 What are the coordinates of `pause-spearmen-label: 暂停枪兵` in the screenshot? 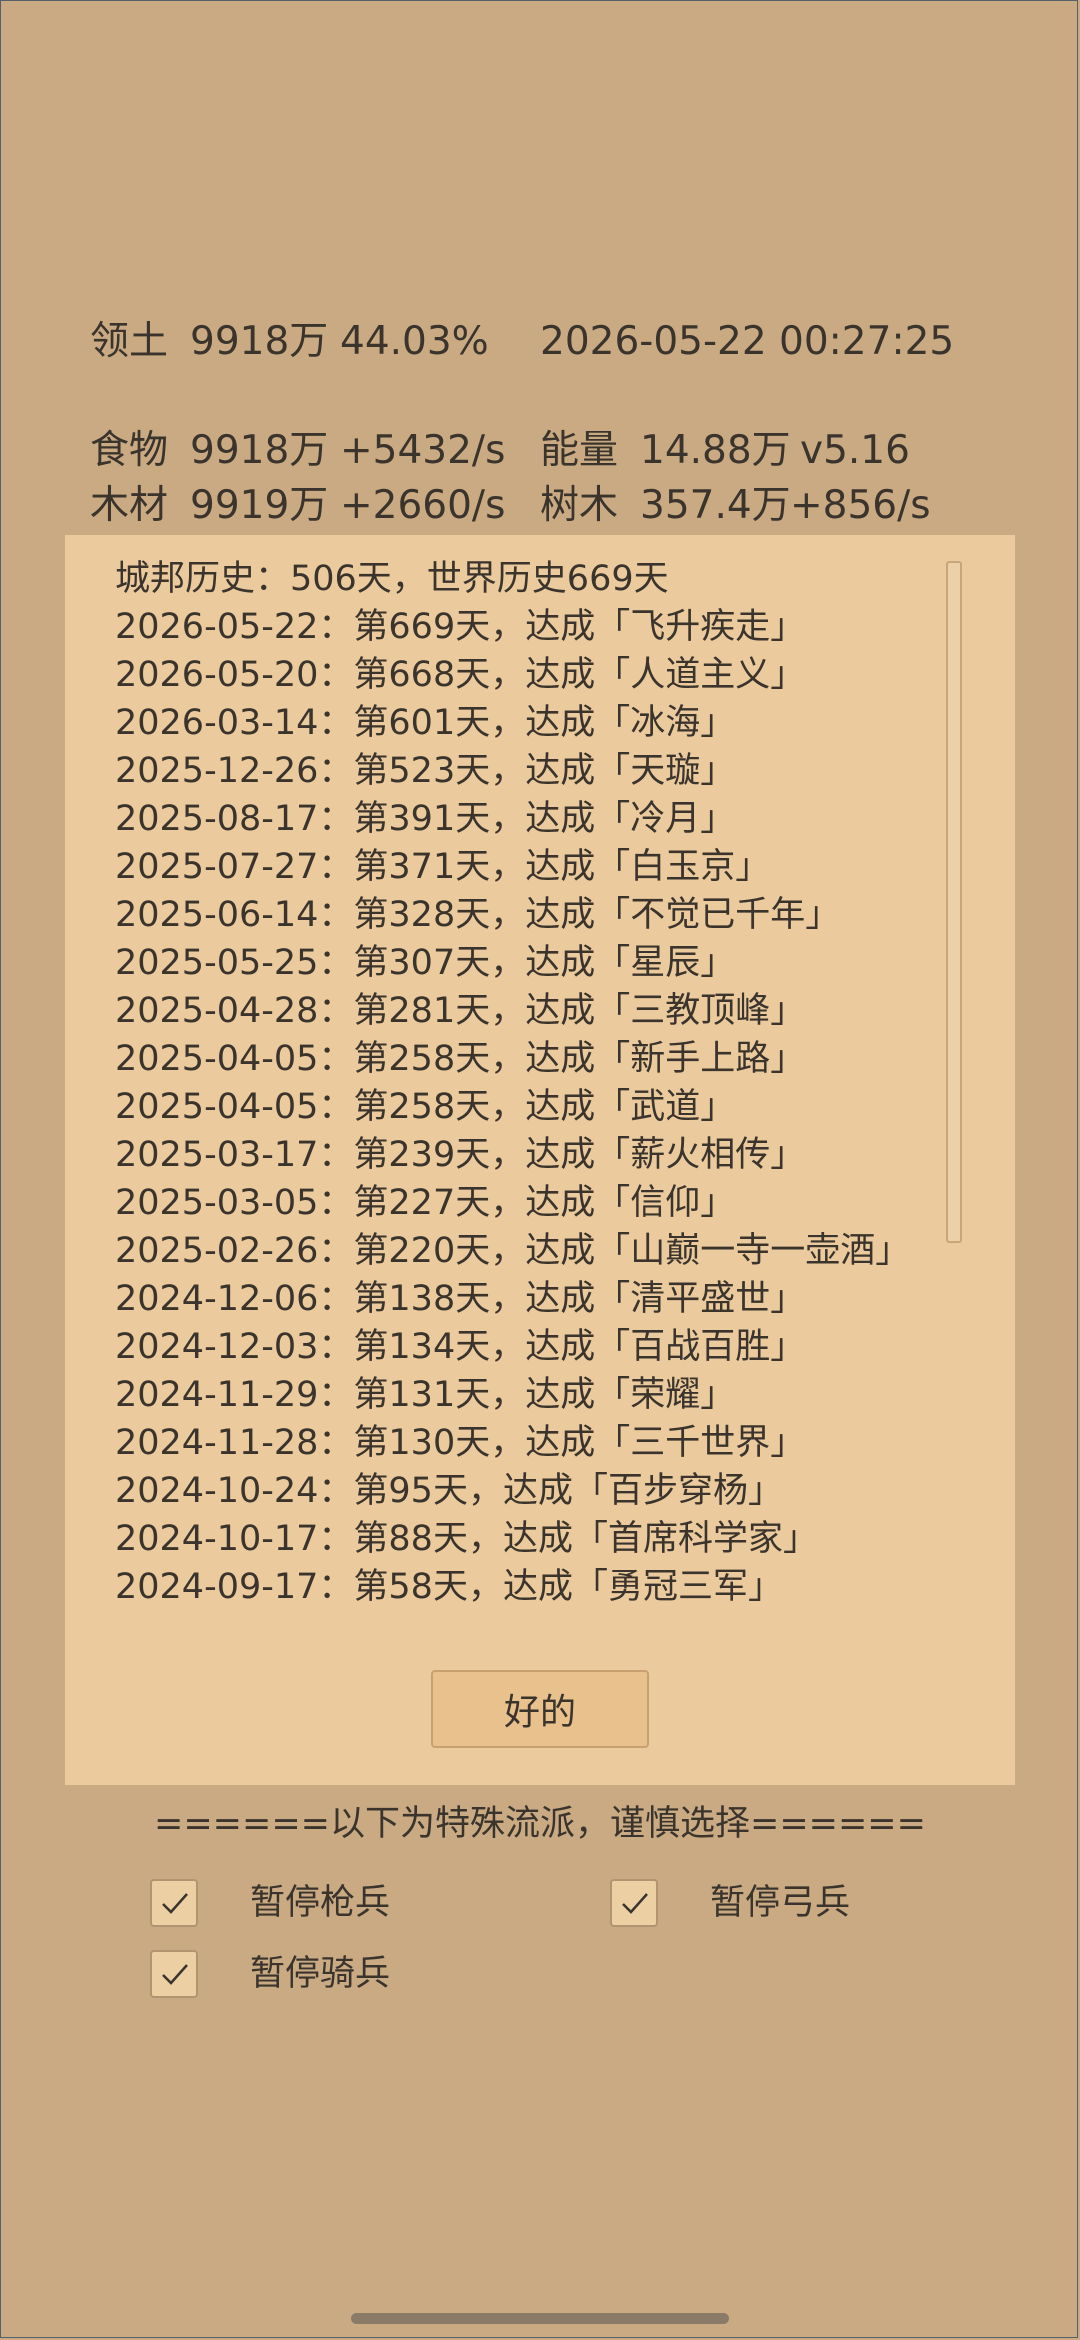 It's located at (320, 1903).